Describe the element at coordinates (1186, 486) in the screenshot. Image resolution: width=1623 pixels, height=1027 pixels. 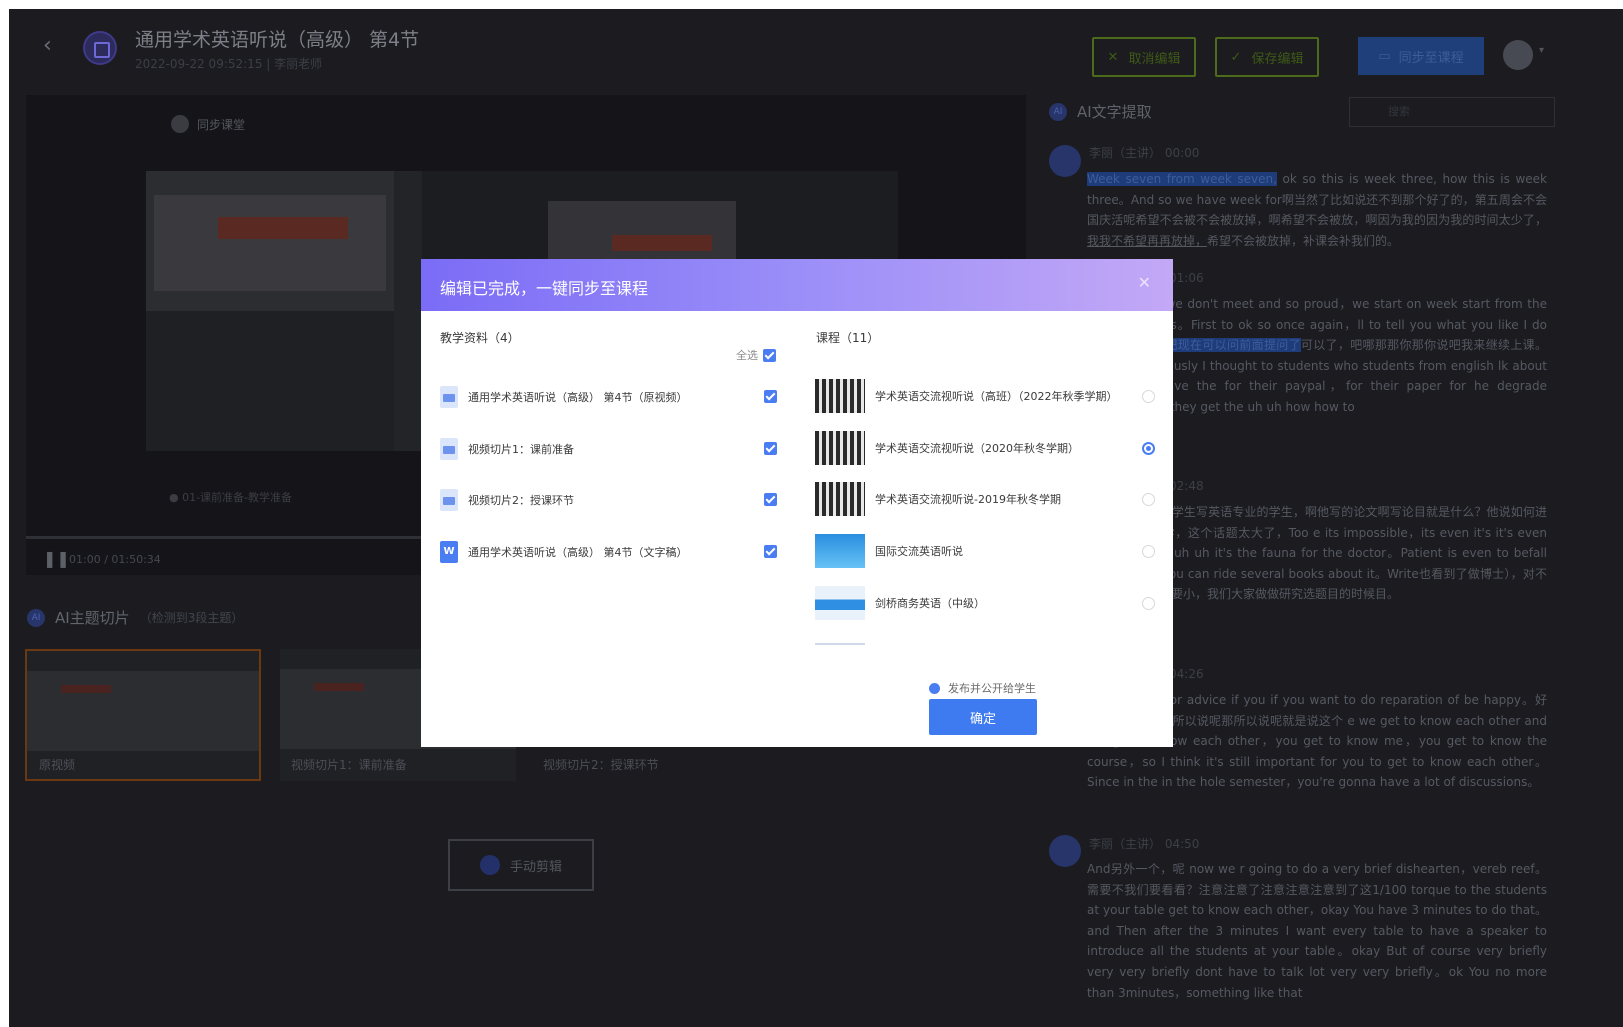
I see `speaker-time: 02:48` at that location.